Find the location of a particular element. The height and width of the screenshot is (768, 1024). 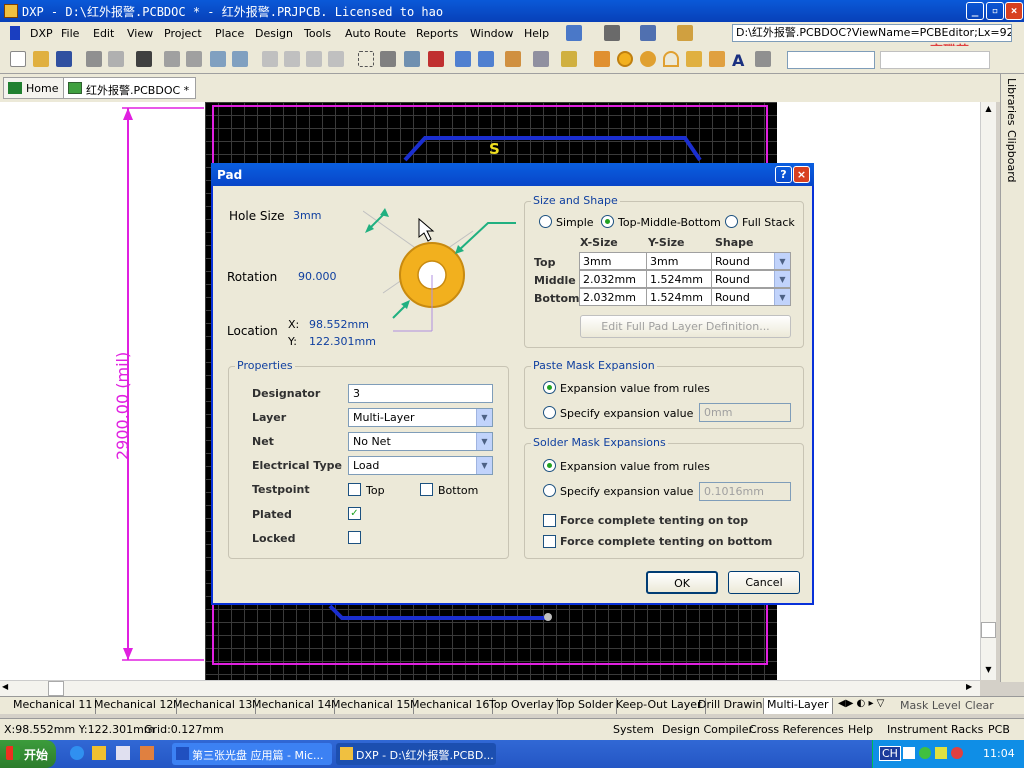

middle-x-size-cell: 2.032mm is located at coordinates (613, 279).